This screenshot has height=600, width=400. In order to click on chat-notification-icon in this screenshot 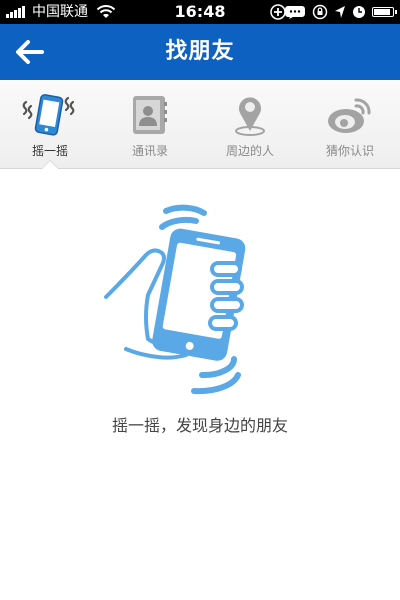, I will do `click(287, 12)`.